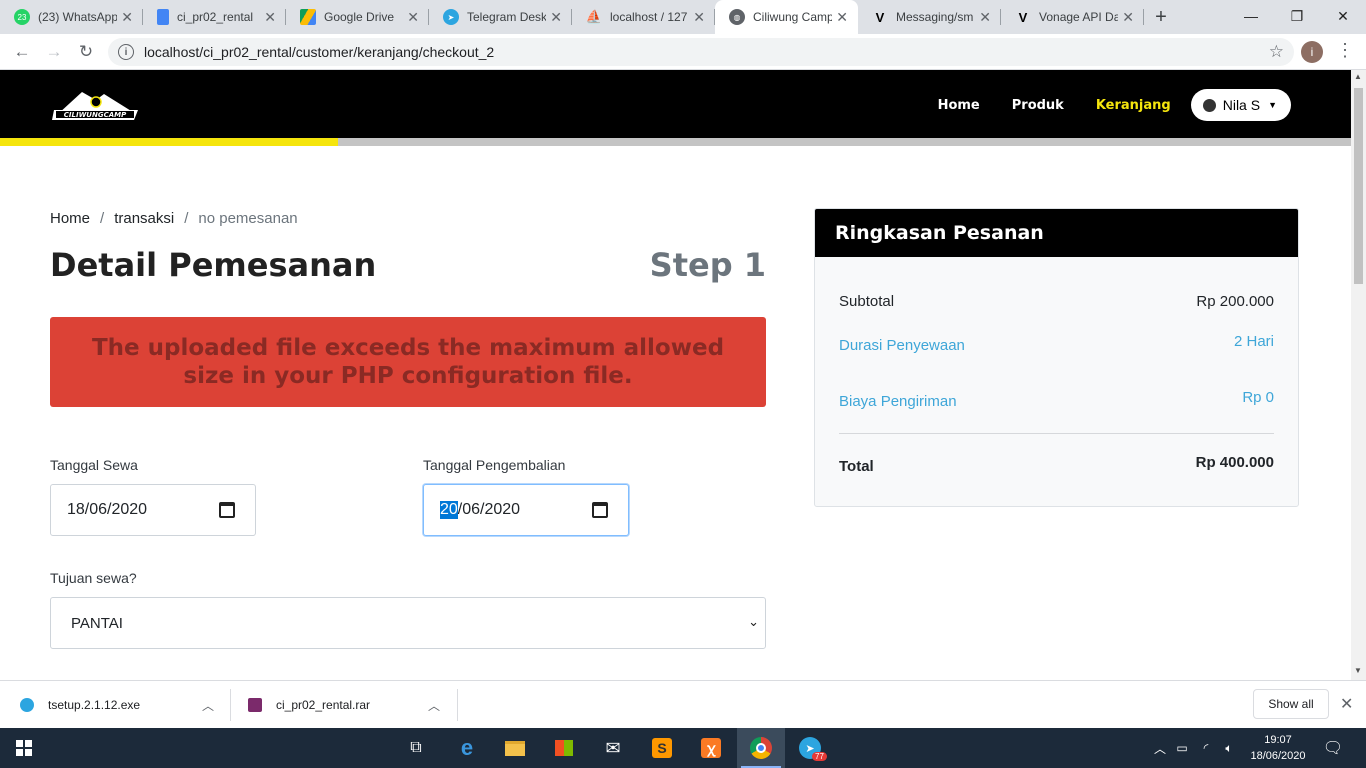 Image resolution: width=1366 pixels, height=768 pixels. I want to click on tab-docs: ci_pr02_rental ✕, so click(214, 17).